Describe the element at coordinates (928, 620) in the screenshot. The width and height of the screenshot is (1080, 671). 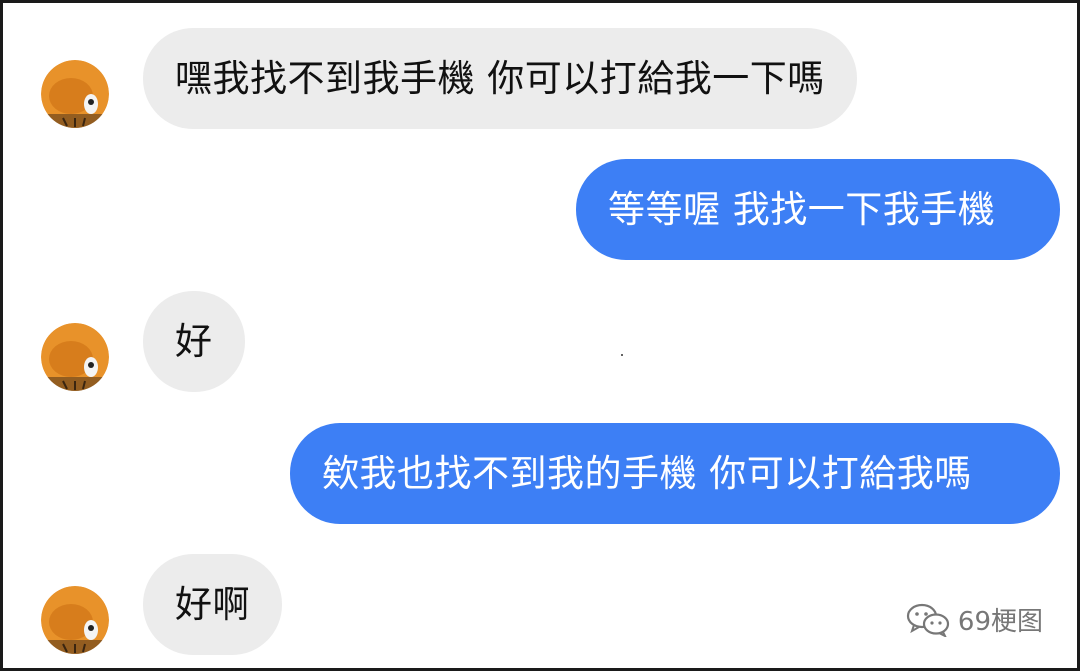
I see `wechat-icon` at that location.